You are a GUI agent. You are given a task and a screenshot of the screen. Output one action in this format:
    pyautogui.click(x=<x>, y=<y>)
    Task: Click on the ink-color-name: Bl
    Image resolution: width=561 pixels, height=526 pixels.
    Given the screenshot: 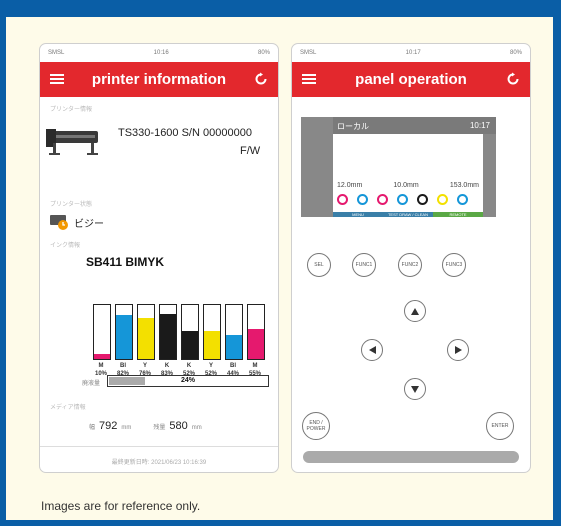 What is the action you would take?
    pyautogui.click(x=233, y=366)
    